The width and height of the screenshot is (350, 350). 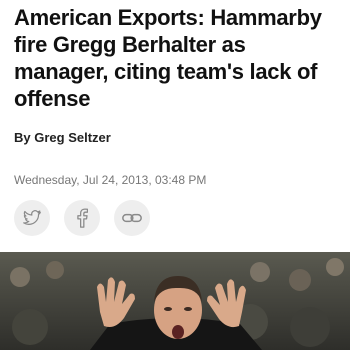 I want to click on share-link-button, so click(x=132, y=218).